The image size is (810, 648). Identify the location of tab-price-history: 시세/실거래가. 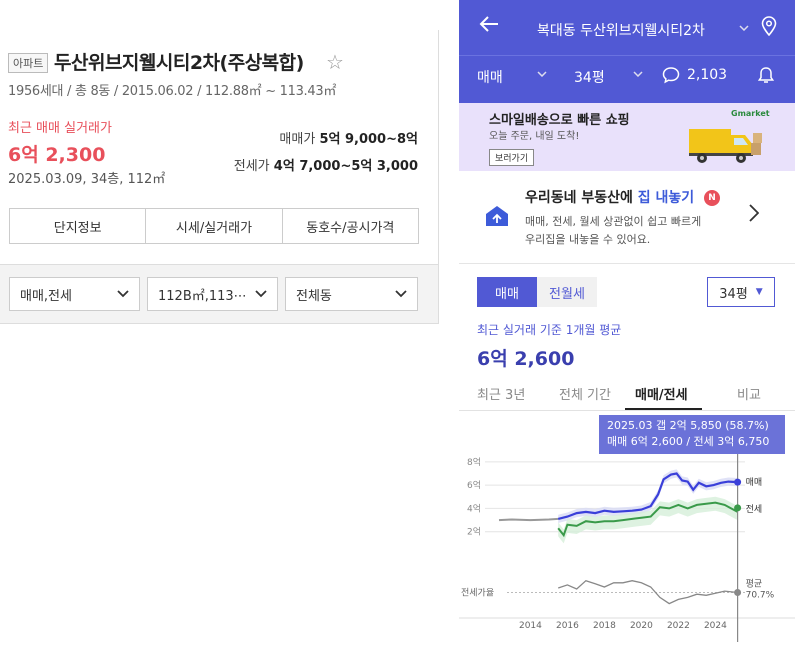
(214, 226).